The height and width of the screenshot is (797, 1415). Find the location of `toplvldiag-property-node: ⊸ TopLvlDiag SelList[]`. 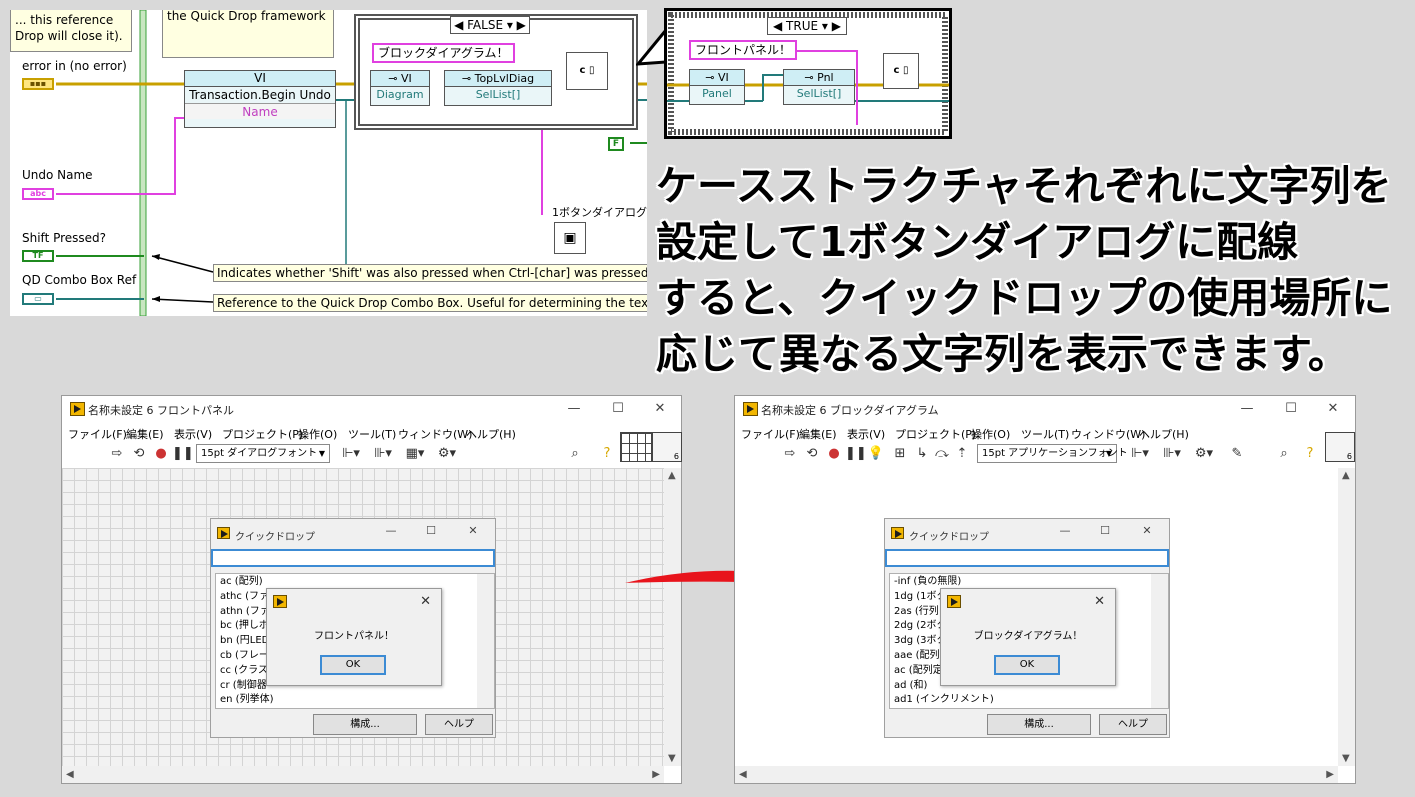

toplvldiag-property-node: ⊸ TopLvlDiag SelList[] is located at coordinates (498, 88).